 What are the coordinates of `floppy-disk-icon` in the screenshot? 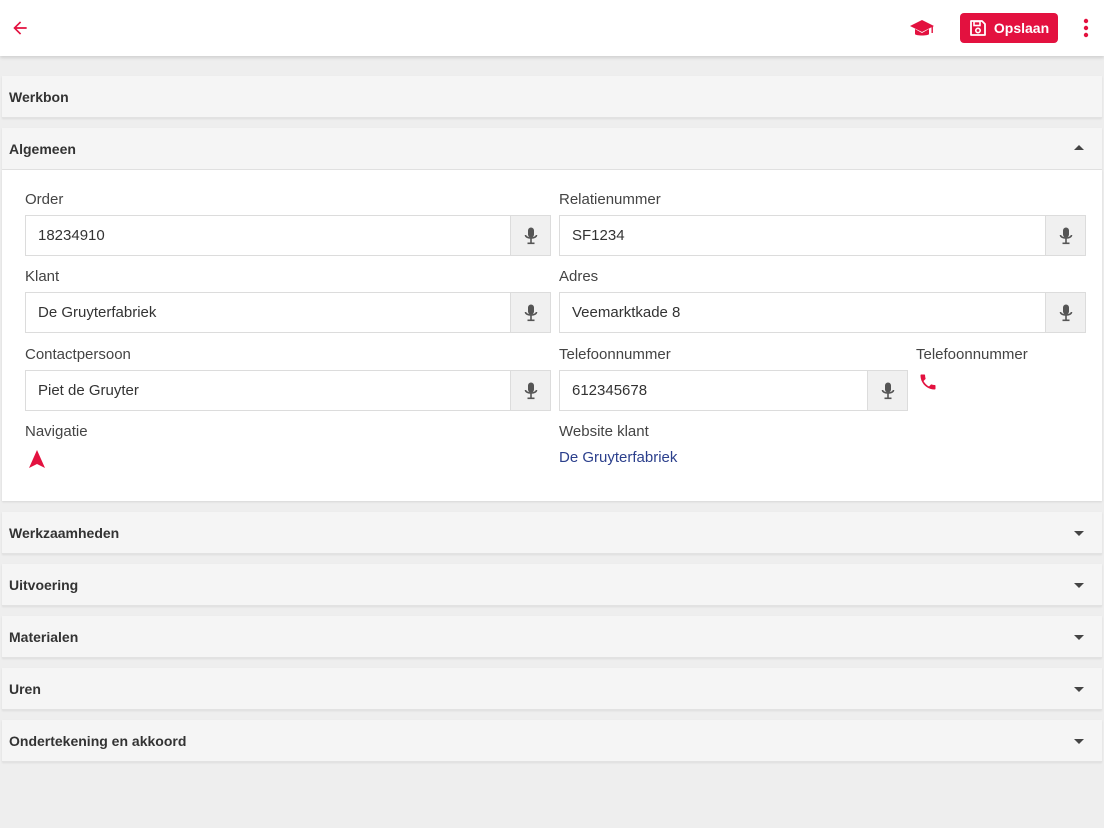 It's located at (977, 28).